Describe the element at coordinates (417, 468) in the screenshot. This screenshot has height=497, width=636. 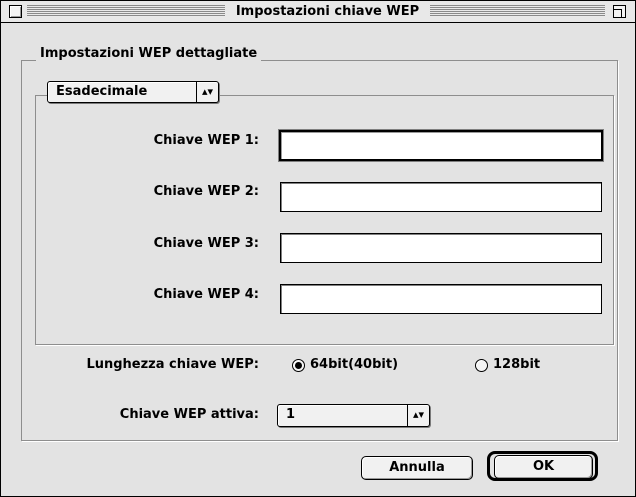
I see `cancel-button: Annulla` at that location.